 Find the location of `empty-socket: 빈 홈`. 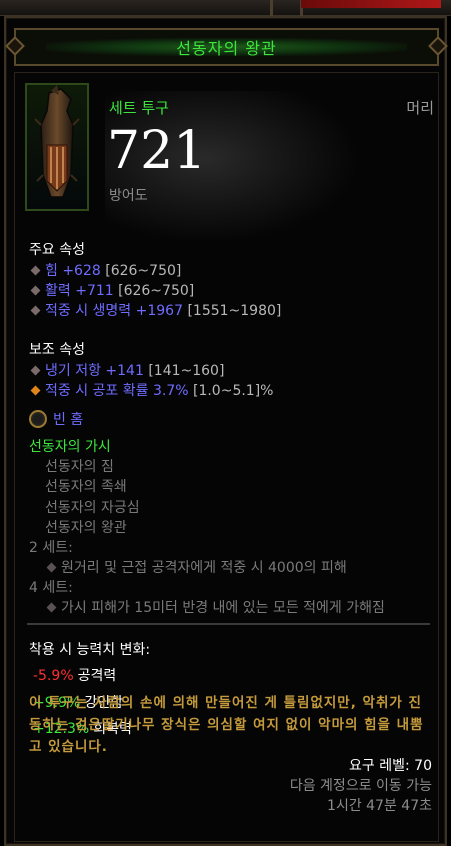

empty-socket: 빈 홈 is located at coordinates (56, 419).